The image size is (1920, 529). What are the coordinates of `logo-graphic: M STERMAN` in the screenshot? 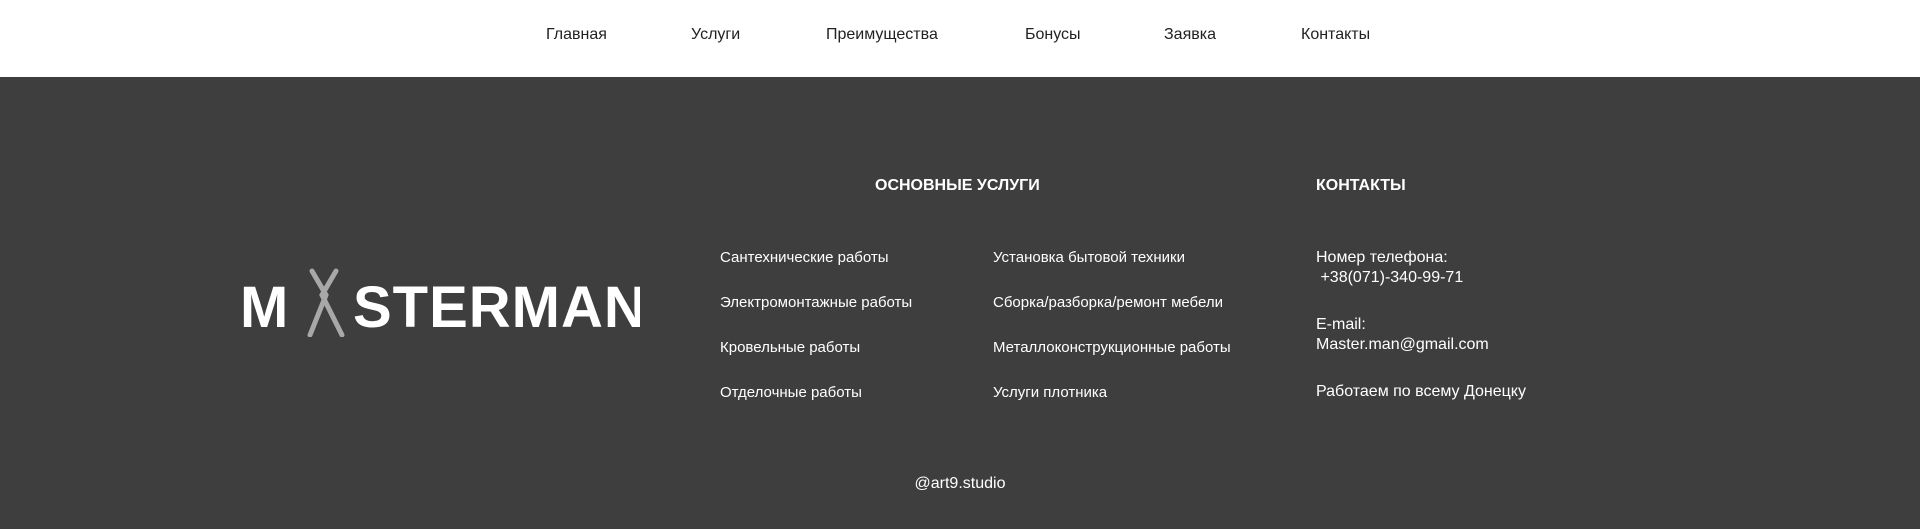 It's located at (443, 304).